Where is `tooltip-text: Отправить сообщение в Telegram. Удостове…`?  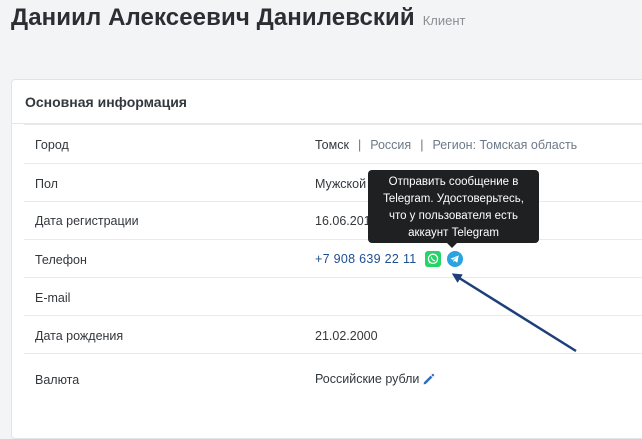 tooltip-text: Отправить сообщение в Telegram. Удостове… is located at coordinates (453, 207).